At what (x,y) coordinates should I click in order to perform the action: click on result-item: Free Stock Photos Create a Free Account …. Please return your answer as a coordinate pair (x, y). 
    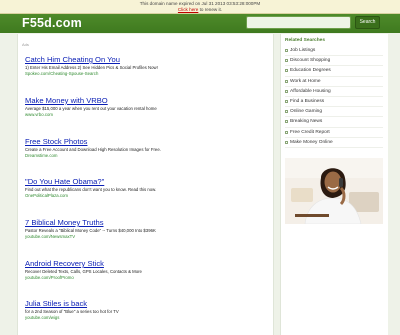
    Looking at the image, I should click on (145, 148).